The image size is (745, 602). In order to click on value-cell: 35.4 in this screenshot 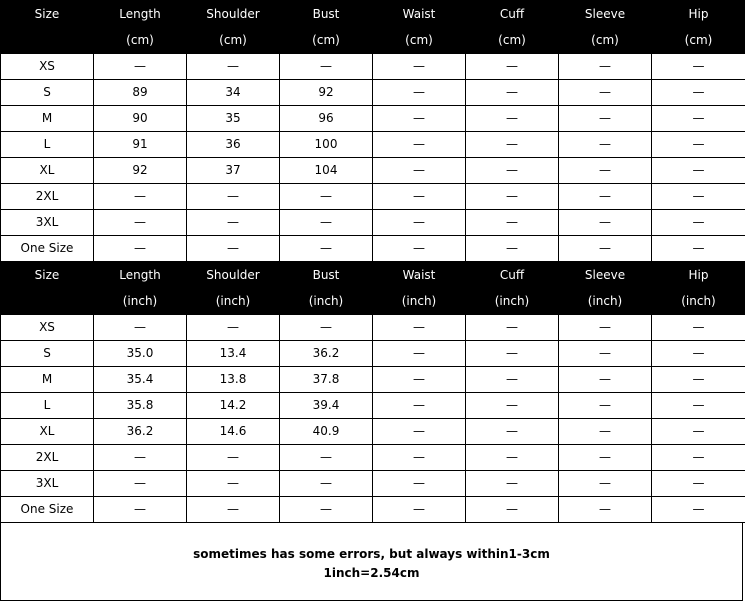, I will do `click(140, 379)`.